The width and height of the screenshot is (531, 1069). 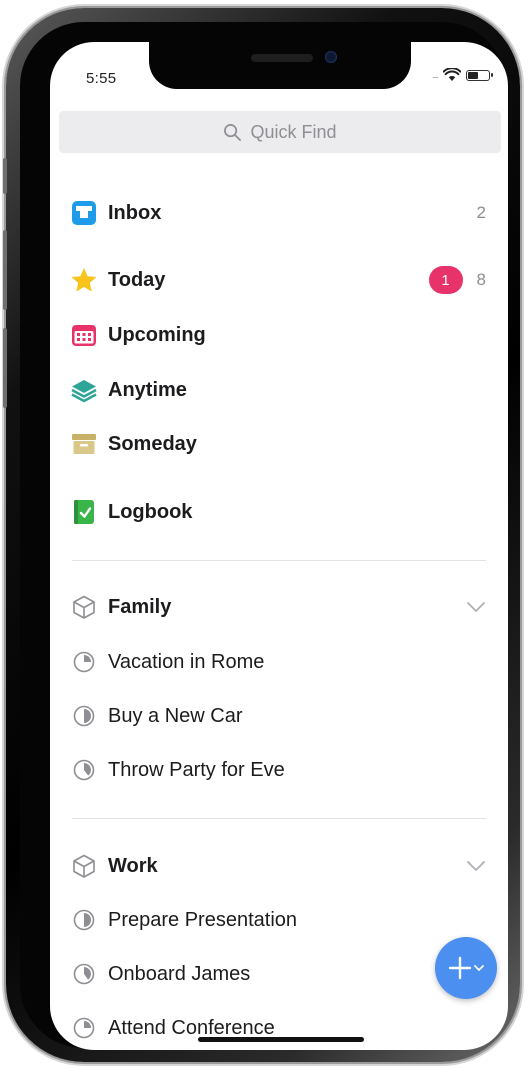 I want to click on project-row: Vacation in Rome, so click(x=278, y=662).